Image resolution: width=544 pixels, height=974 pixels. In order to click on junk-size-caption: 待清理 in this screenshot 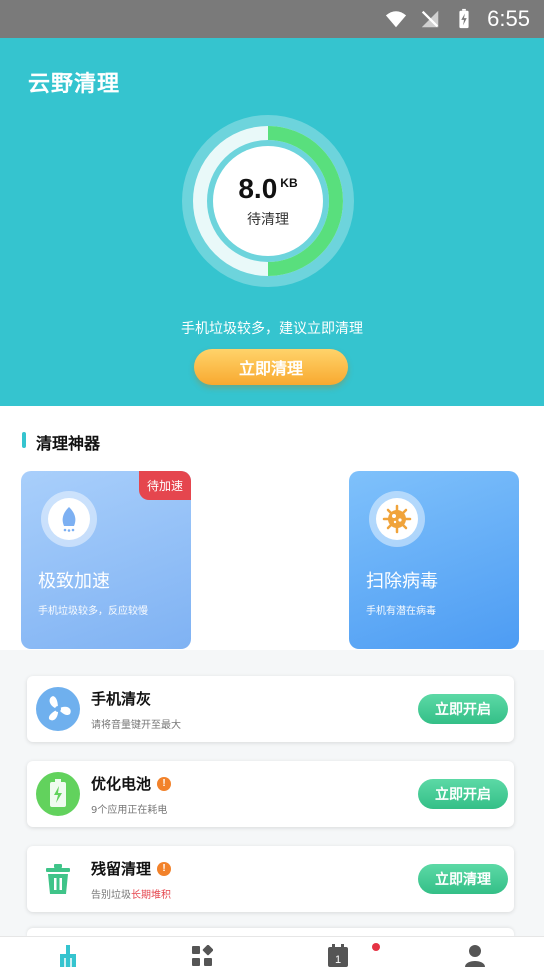, I will do `click(268, 220)`.